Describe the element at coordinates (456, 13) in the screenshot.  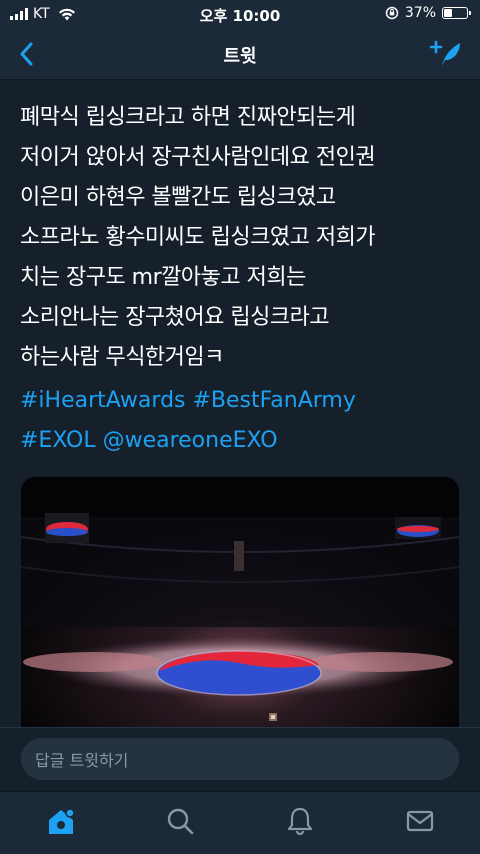
I see `battery-icon` at that location.